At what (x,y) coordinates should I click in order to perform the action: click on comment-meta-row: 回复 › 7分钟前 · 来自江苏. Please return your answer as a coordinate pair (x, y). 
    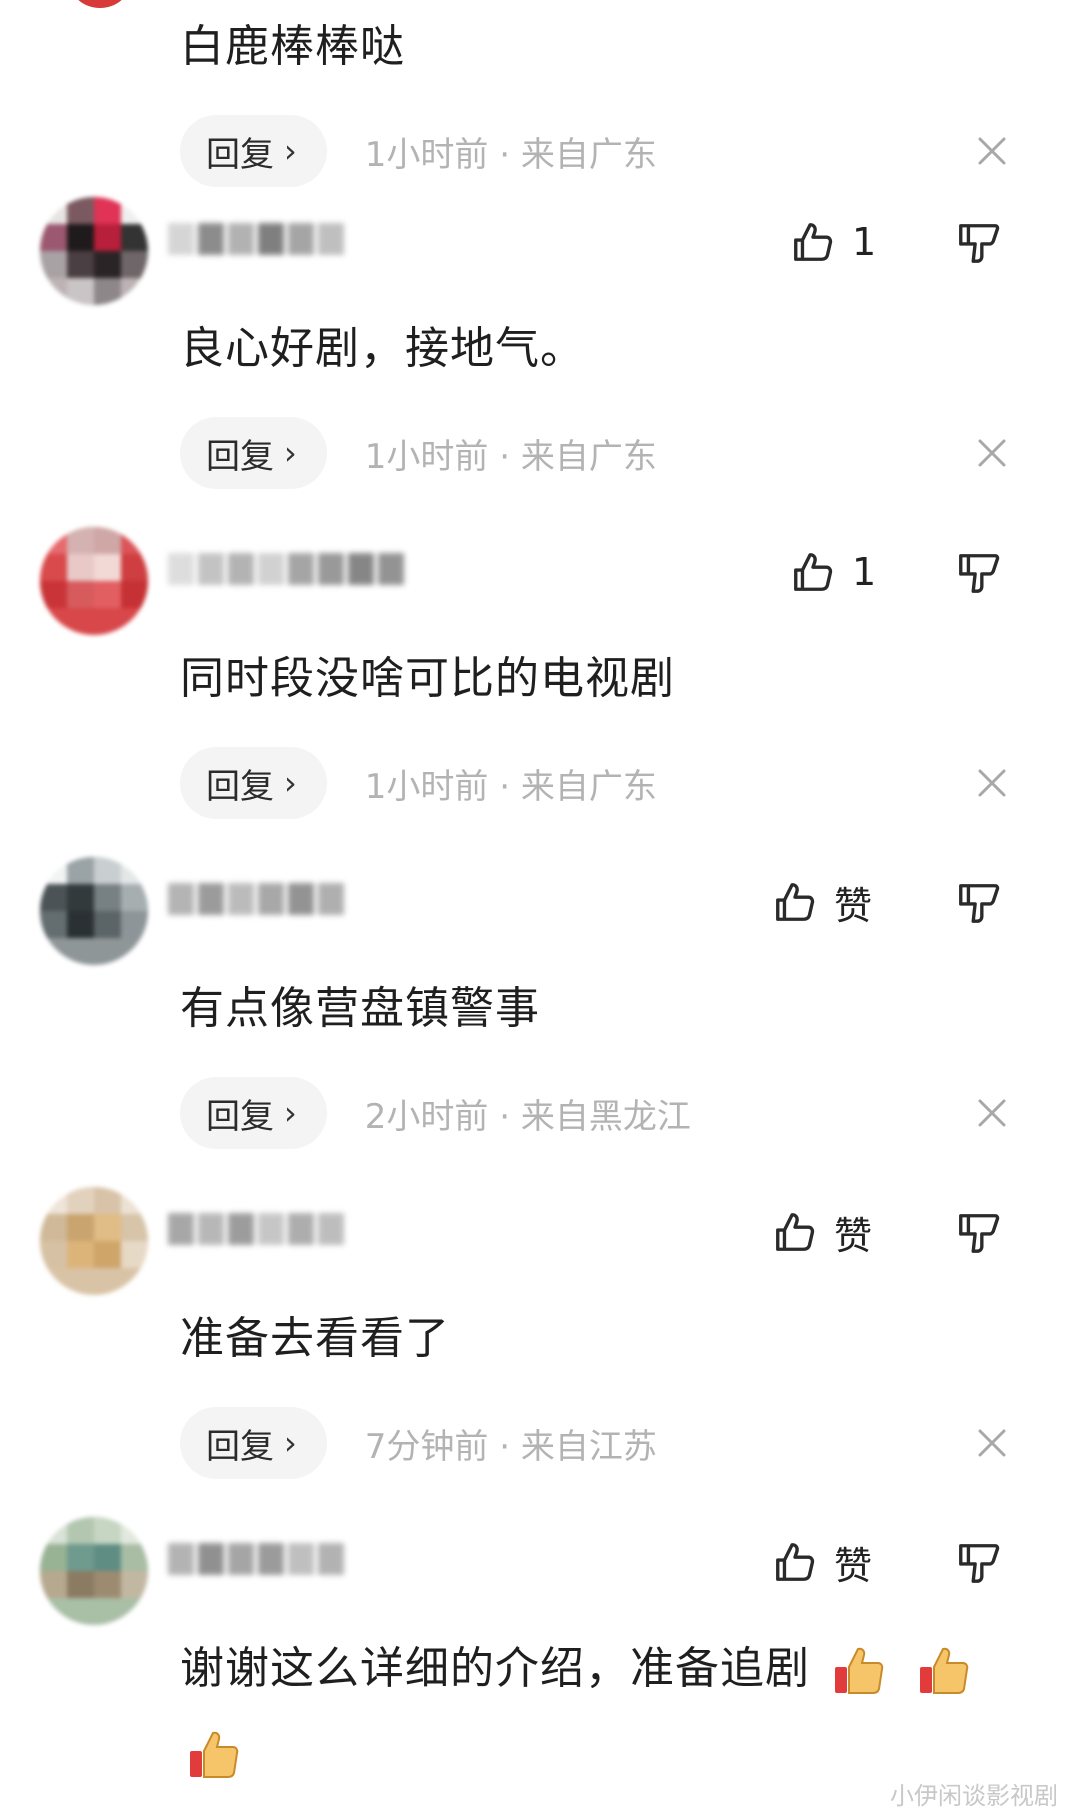
    Looking at the image, I should click on (418, 1443).